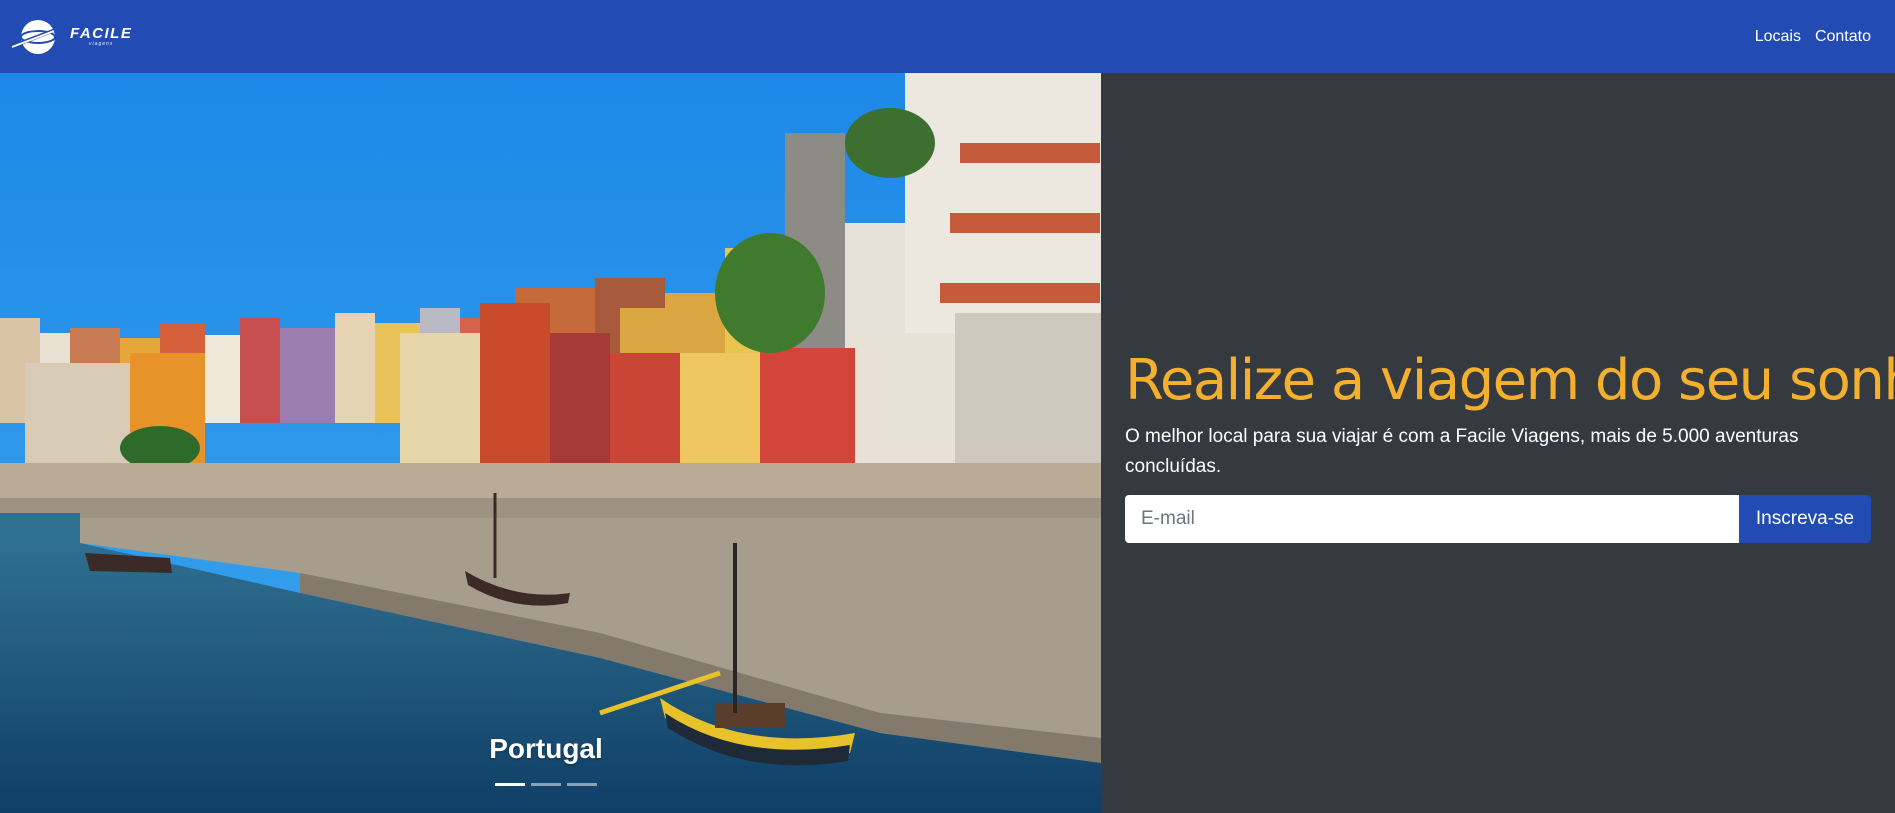 Image resolution: width=1895 pixels, height=813 pixels. I want to click on nav-link-contato: Contato, so click(1843, 37).